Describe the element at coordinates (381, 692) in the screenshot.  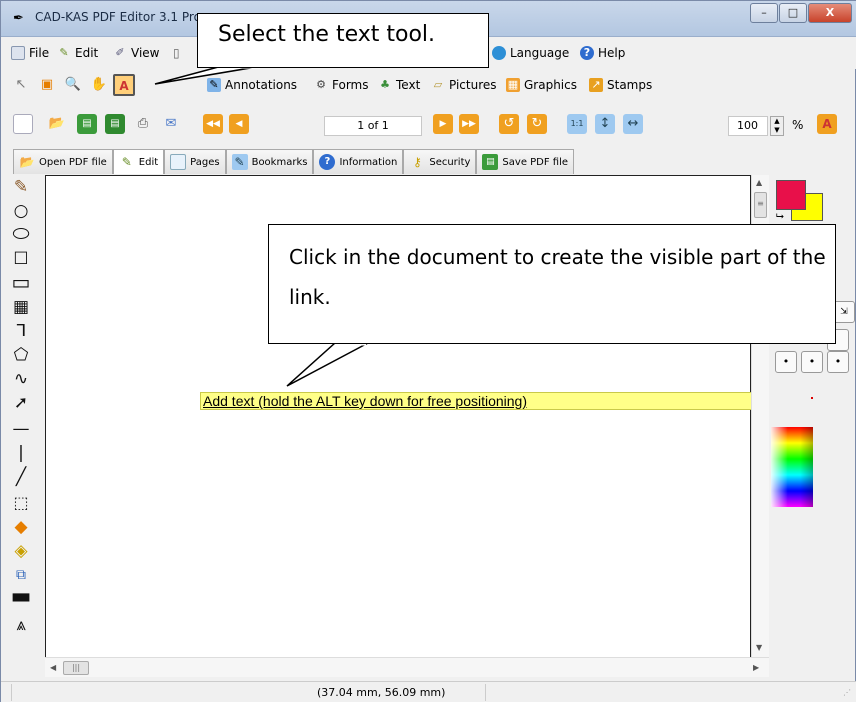
I see `cursor-coordinates: (37.04 mm, 56.09 mm)` at that location.